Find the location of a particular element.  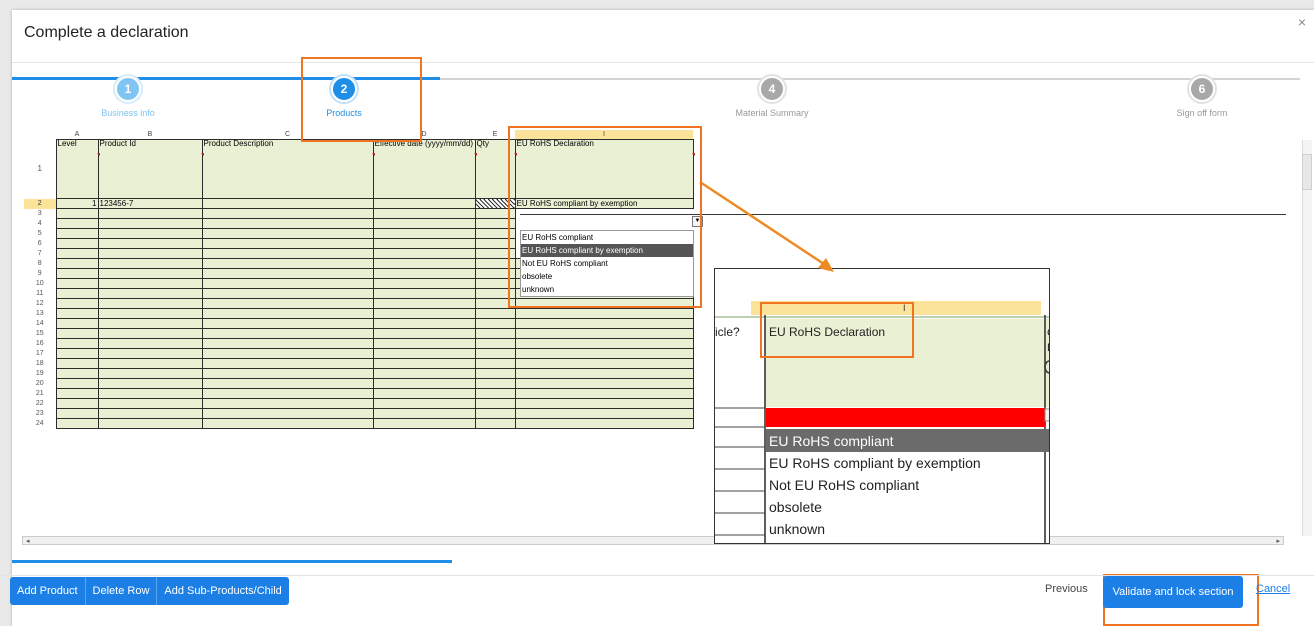

delete-row-button: Delete Row is located at coordinates (122, 591).